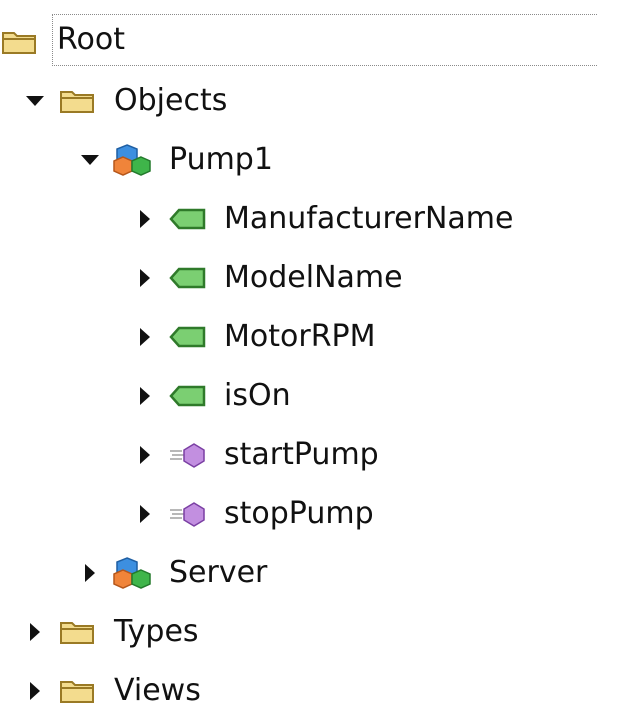  What do you see at coordinates (312, 395) in the screenshot?
I see `tree-node-ison: isOn` at bounding box center [312, 395].